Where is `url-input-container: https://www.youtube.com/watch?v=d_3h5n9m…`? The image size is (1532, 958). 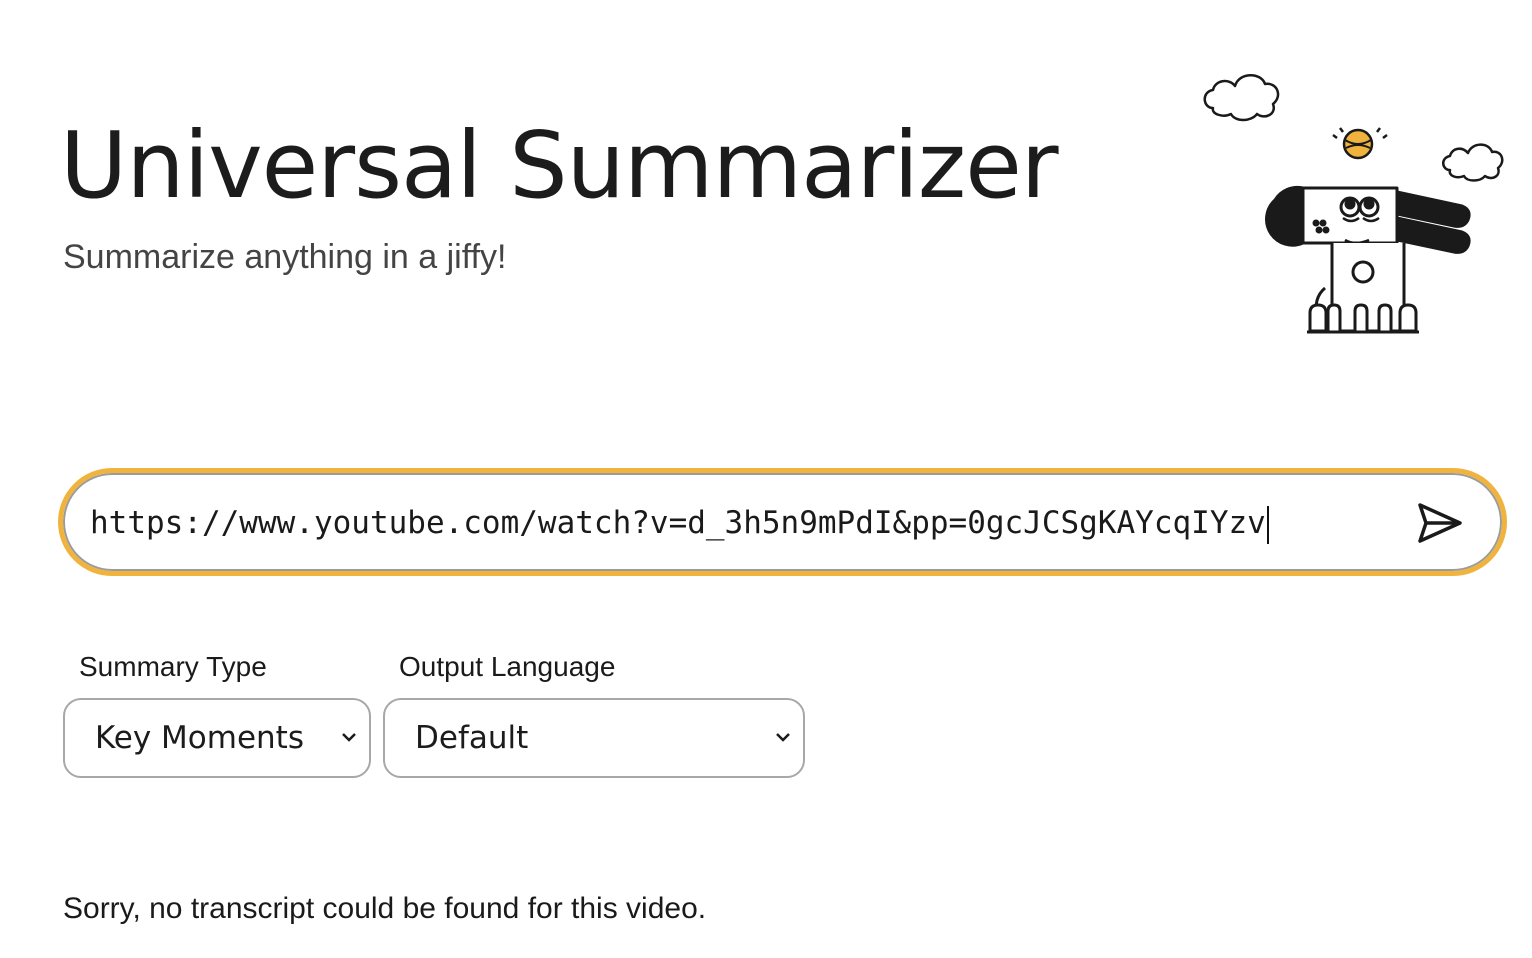 url-input-container: https://www.youtube.com/watch?v=d_3h5n9m… is located at coordinates (782, 522).